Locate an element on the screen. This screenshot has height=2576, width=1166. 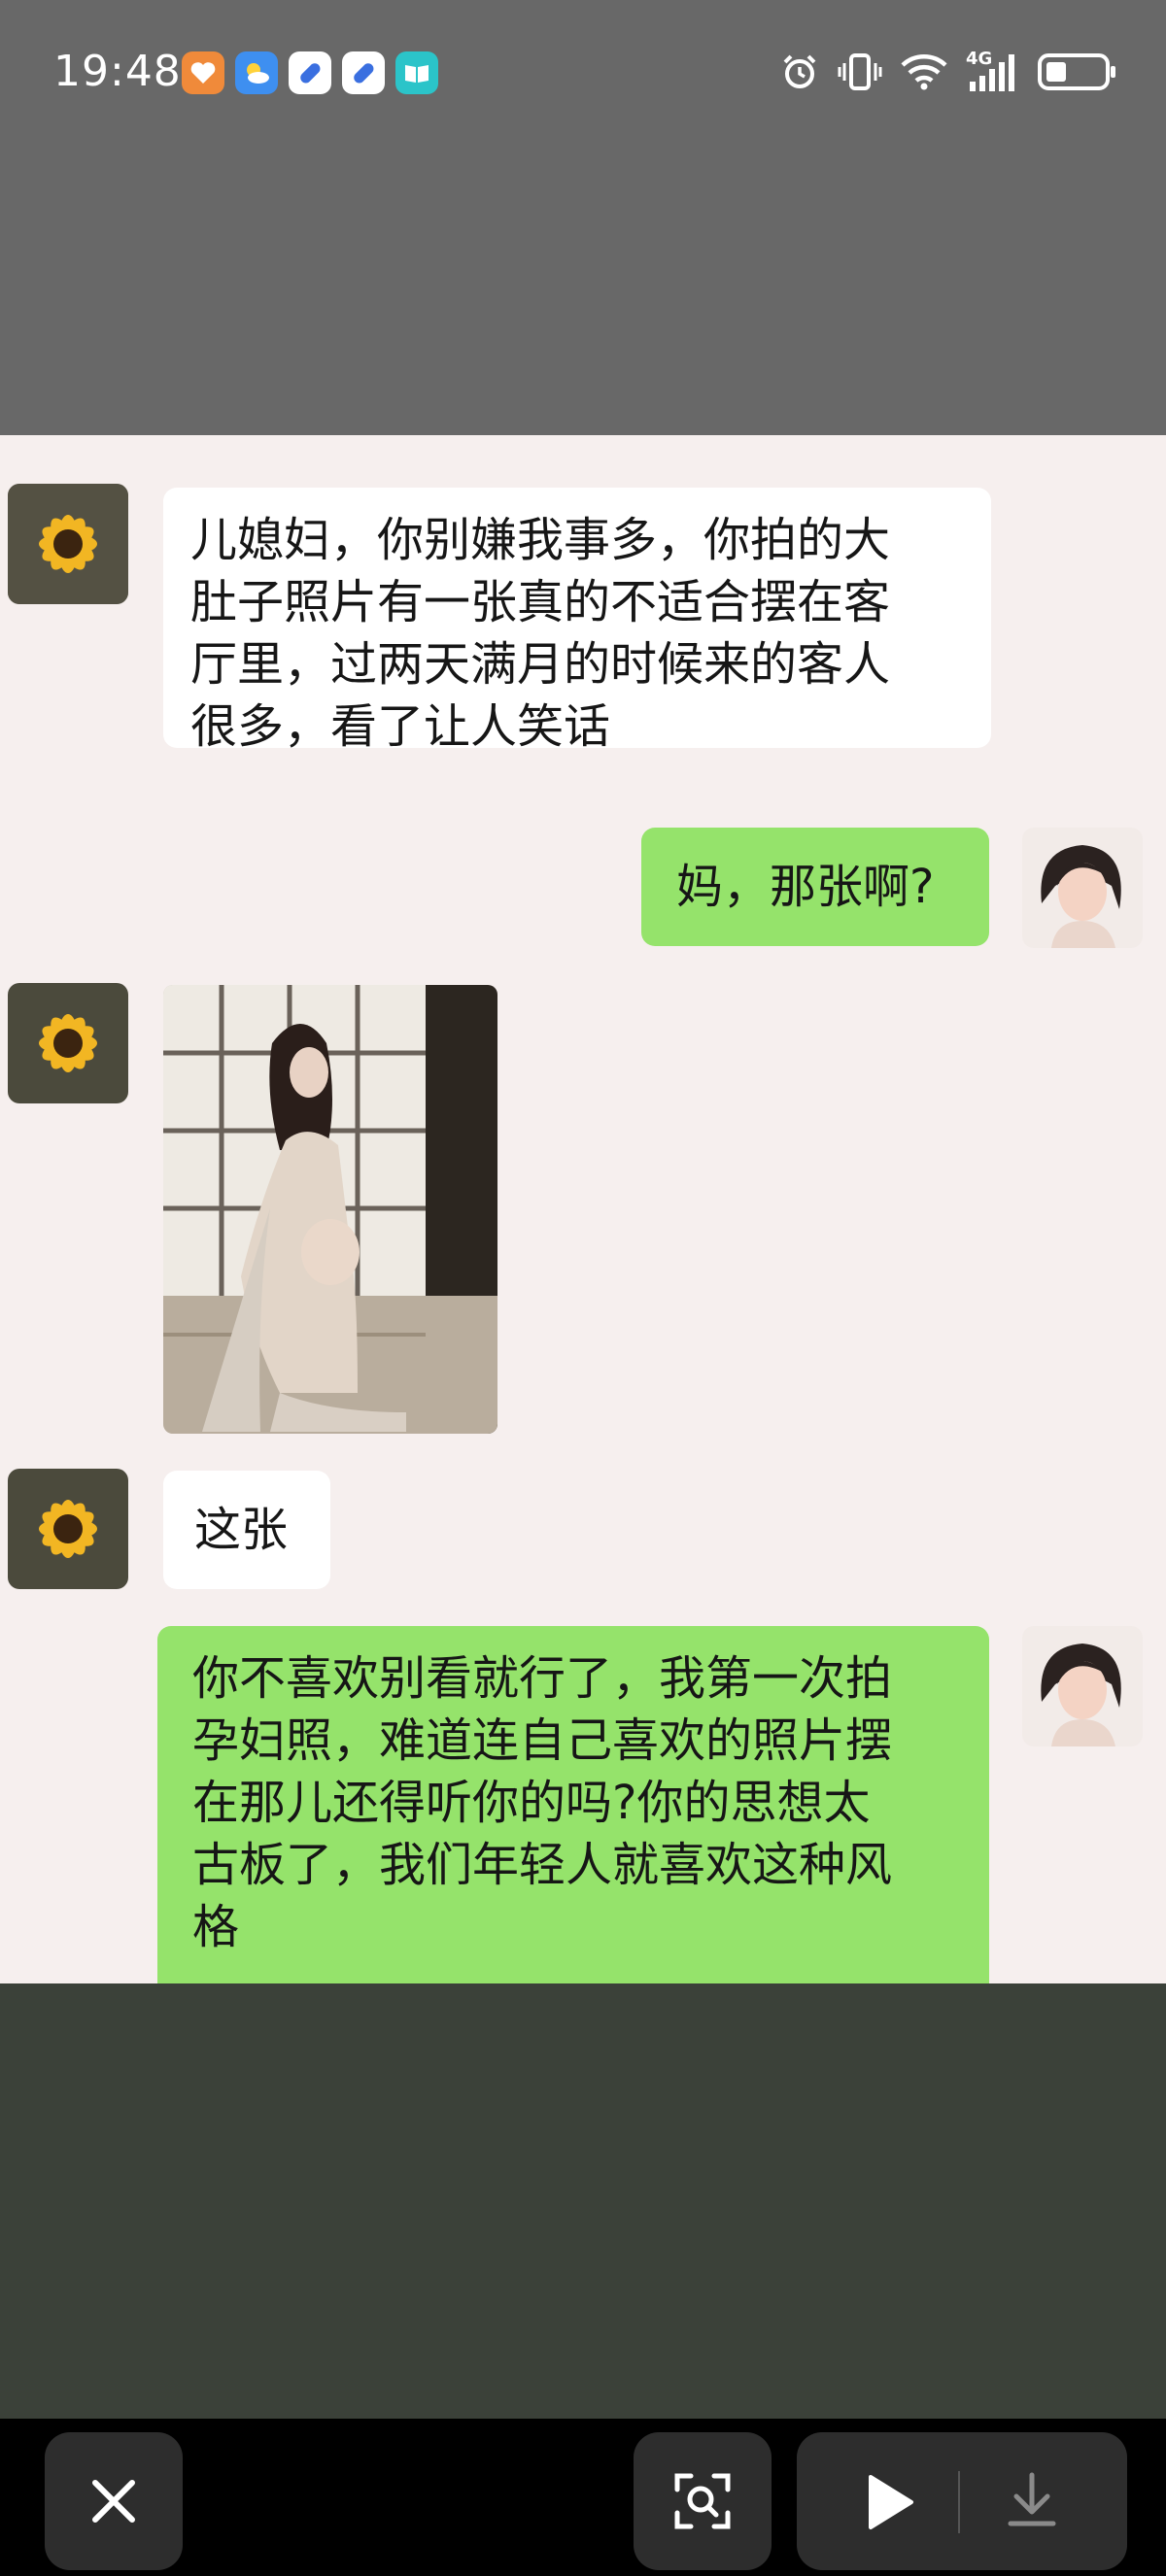
message-bubble-4: 这张 is located at coordinates (246, 1530).